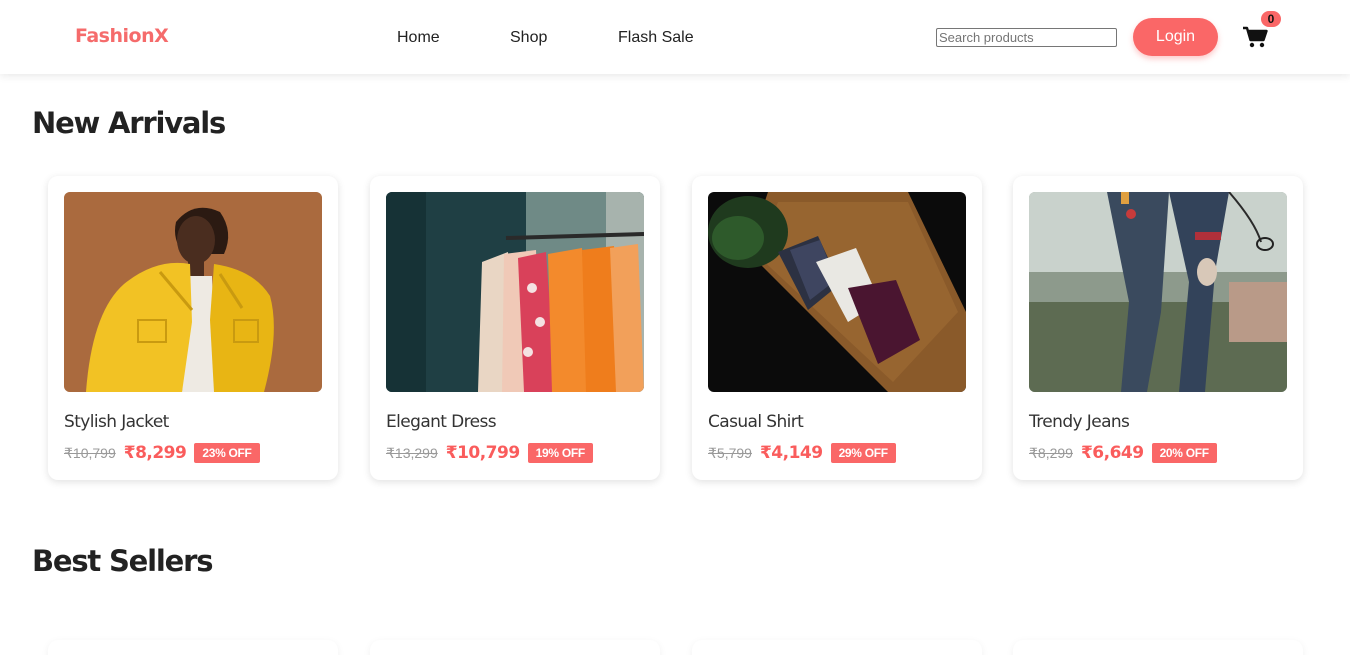  What do you see at coordinates (791, 453) in the screenshot?
I see `sale-price: ₹4,149` at bounding box center [791, 453].